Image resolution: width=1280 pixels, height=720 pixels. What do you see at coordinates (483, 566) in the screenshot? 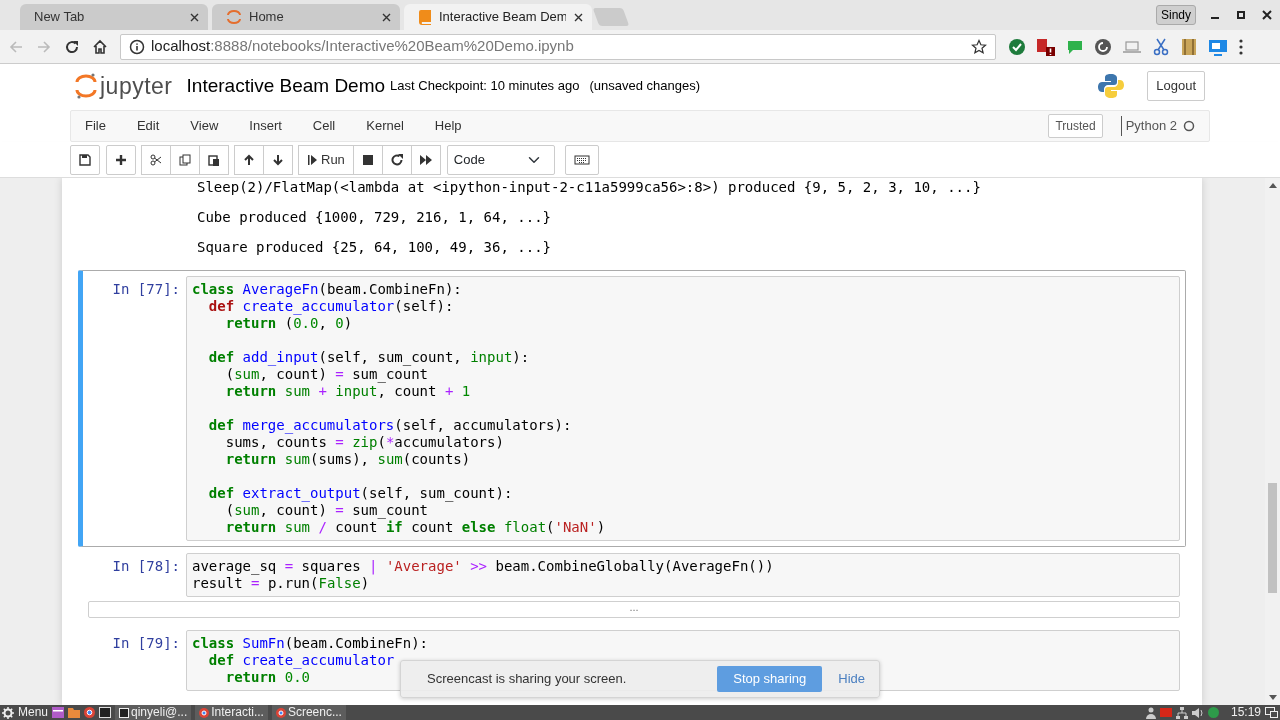
I see `code-line: average_sq = squares | 'Average' >> beam.CombineGlobally(AverageFn())` at bounding box center [483, 566].